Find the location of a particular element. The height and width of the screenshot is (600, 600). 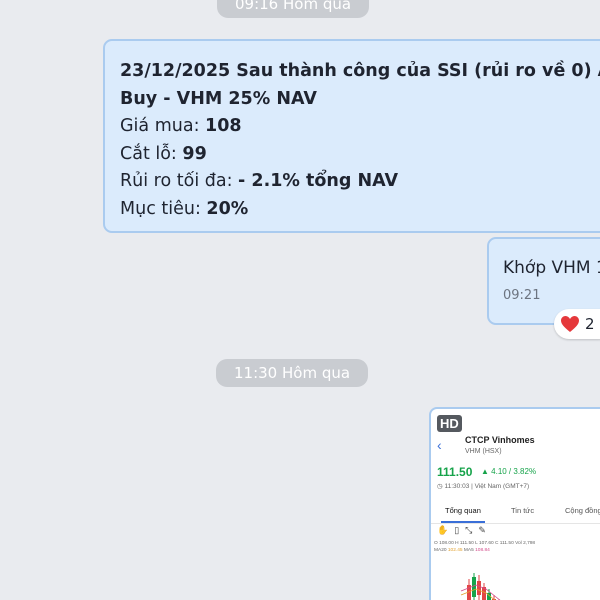

candlestick-chart is located at coordinates (480, 586).